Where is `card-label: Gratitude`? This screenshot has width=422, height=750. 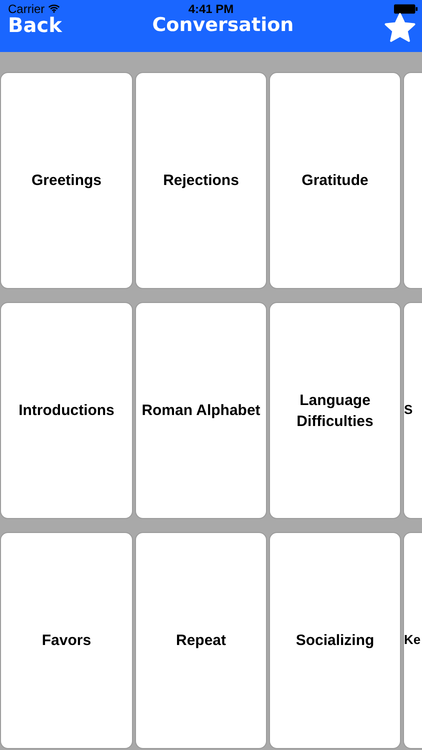 card-label: Gratitude is located at coordinates (335, 181).